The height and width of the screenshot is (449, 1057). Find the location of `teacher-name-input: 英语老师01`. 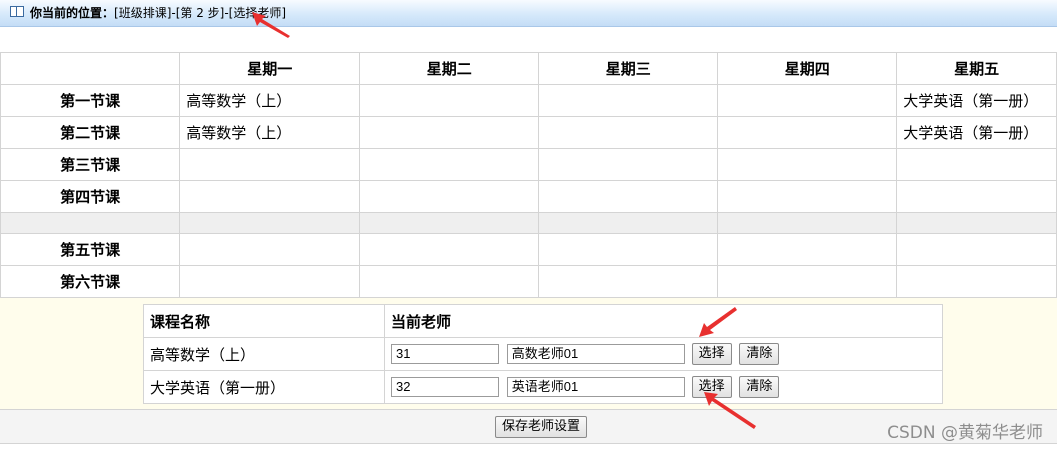

teacher-name-input: 英语老师01 is located at coordinates (595, 387).